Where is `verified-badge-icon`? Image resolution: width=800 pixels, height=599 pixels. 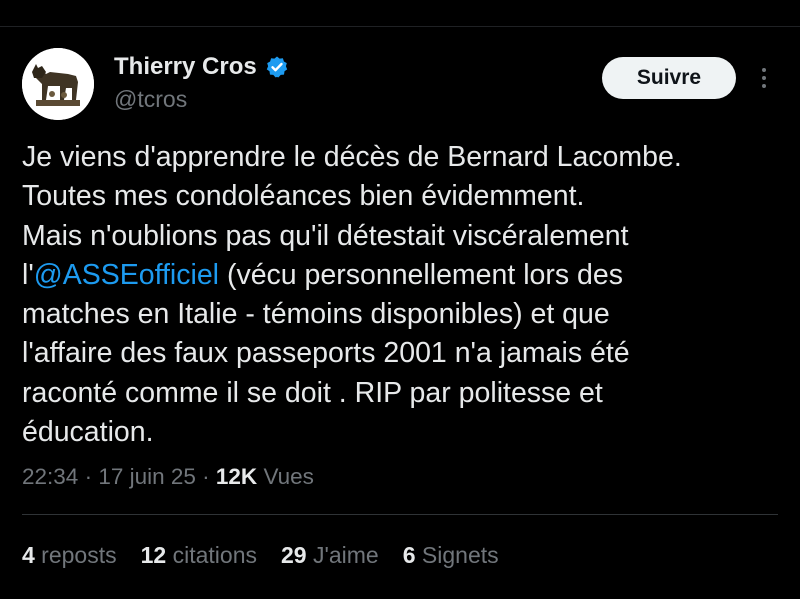
verified-badge-icon is located at coordinates (276, 67).